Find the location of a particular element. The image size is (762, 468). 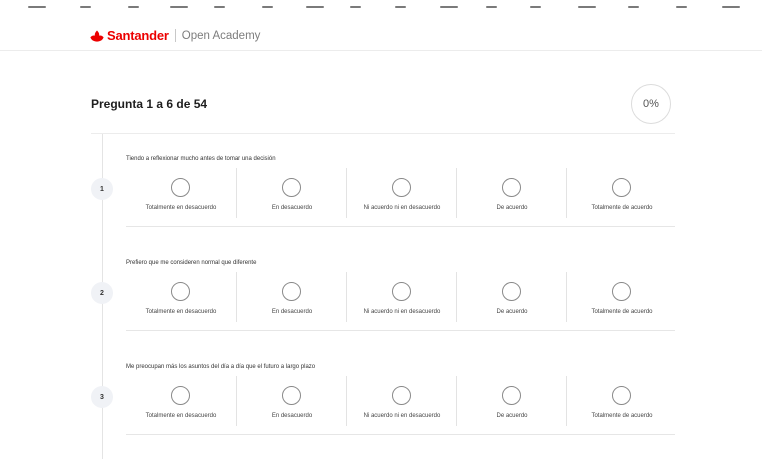

question-number: 1 is located at coordinates (102, 189).